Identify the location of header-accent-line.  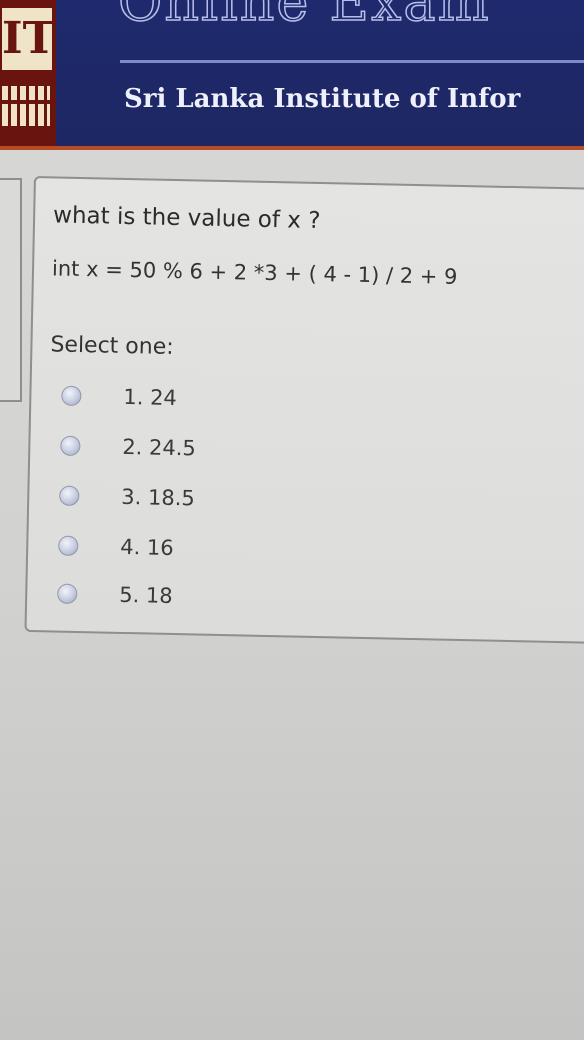
(292, 148).